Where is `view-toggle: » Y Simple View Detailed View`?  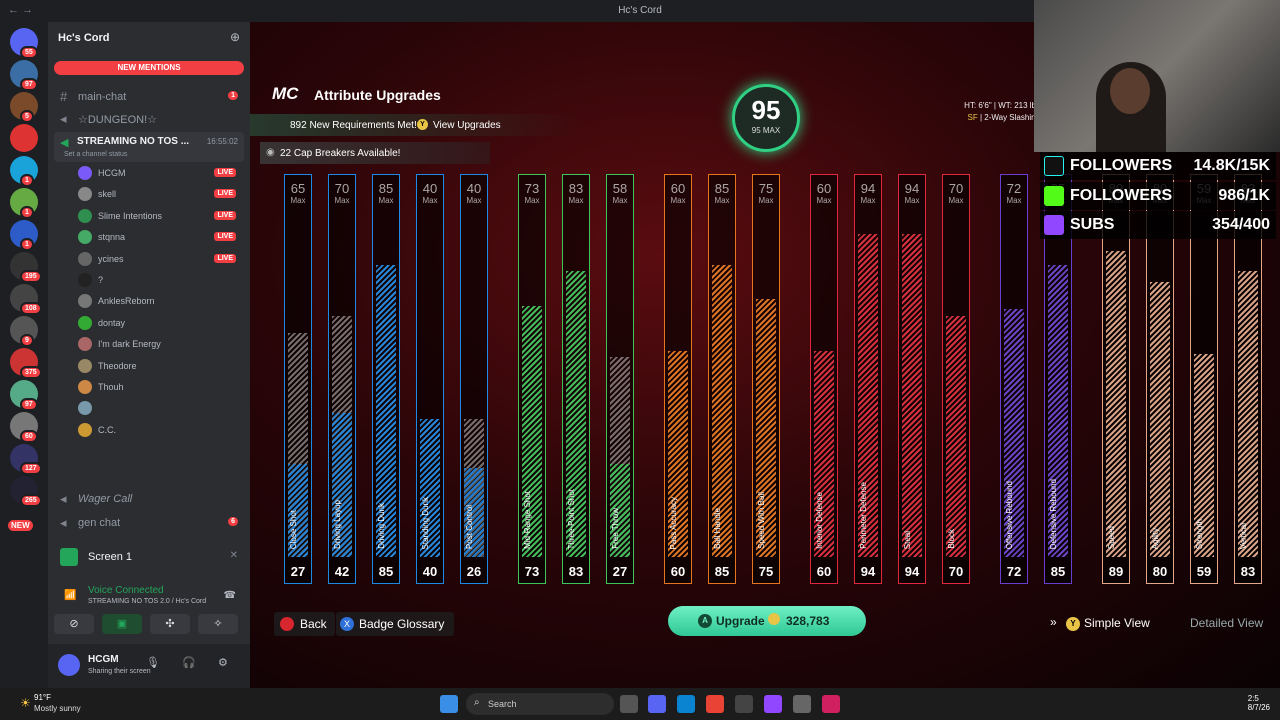 view-toggle: » Y Simple View Detailed View is located at coordinates (1163, 624).